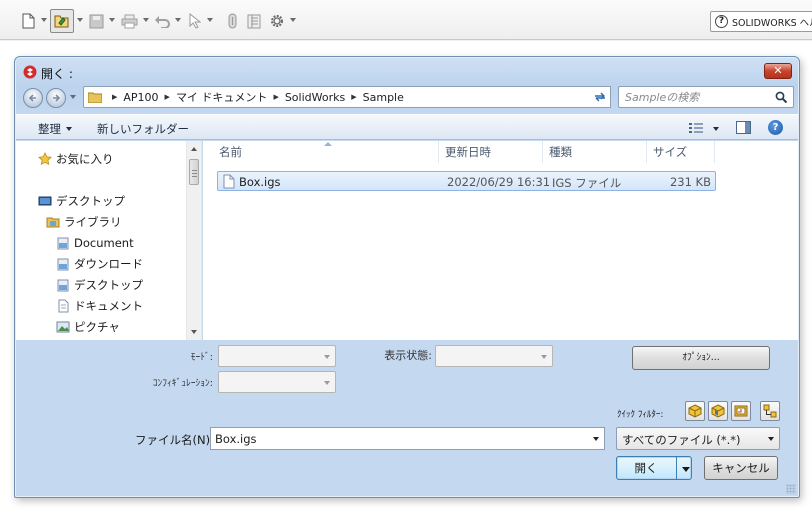 This screenshot has width=812, height=512. What do you see at coordinates (775, 127) in the screenshot?
I see `help-icon: ?` at bounding box center [775, 127].